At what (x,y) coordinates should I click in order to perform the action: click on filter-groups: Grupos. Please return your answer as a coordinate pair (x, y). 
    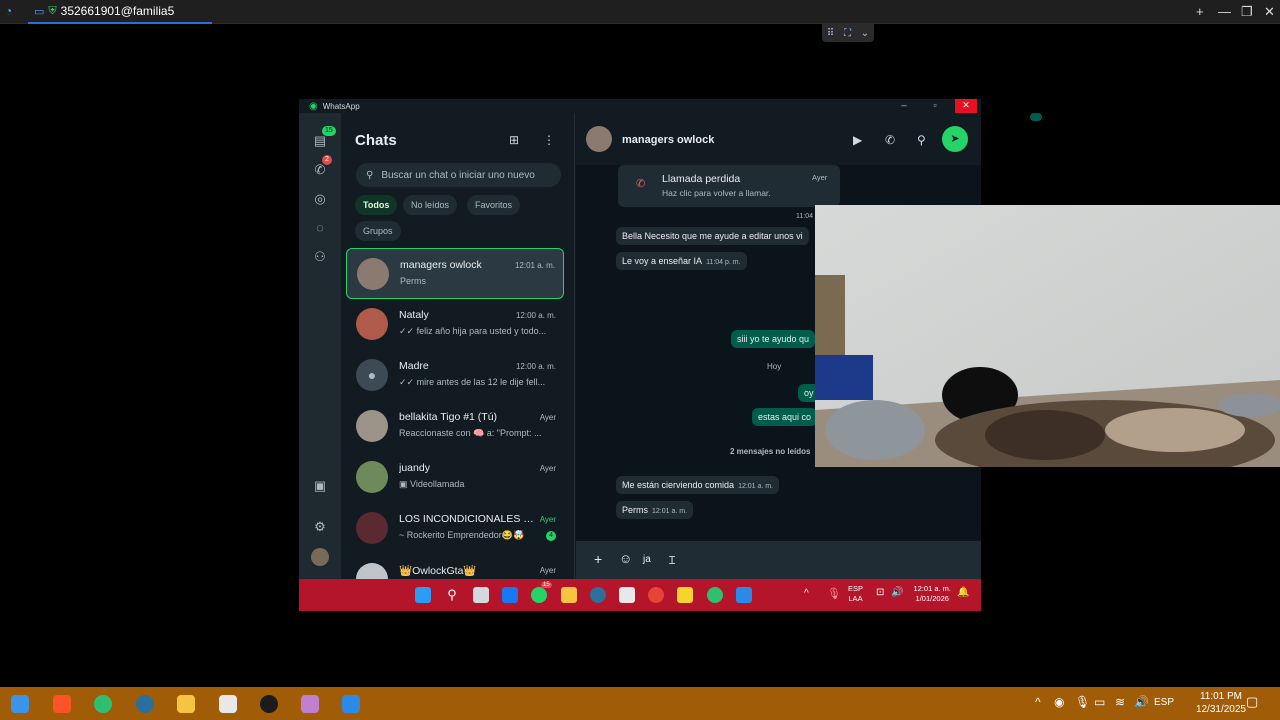
    Looking at the image, I should click on (378, 231).